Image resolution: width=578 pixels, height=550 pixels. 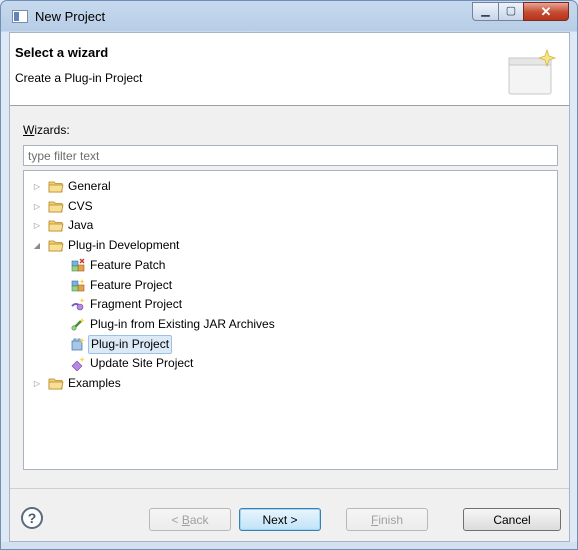 What do you see at coordinates (136, 304) in the screenshot?
I see `tree-item-label: Fragment Project` at bounding box center [136, 304].